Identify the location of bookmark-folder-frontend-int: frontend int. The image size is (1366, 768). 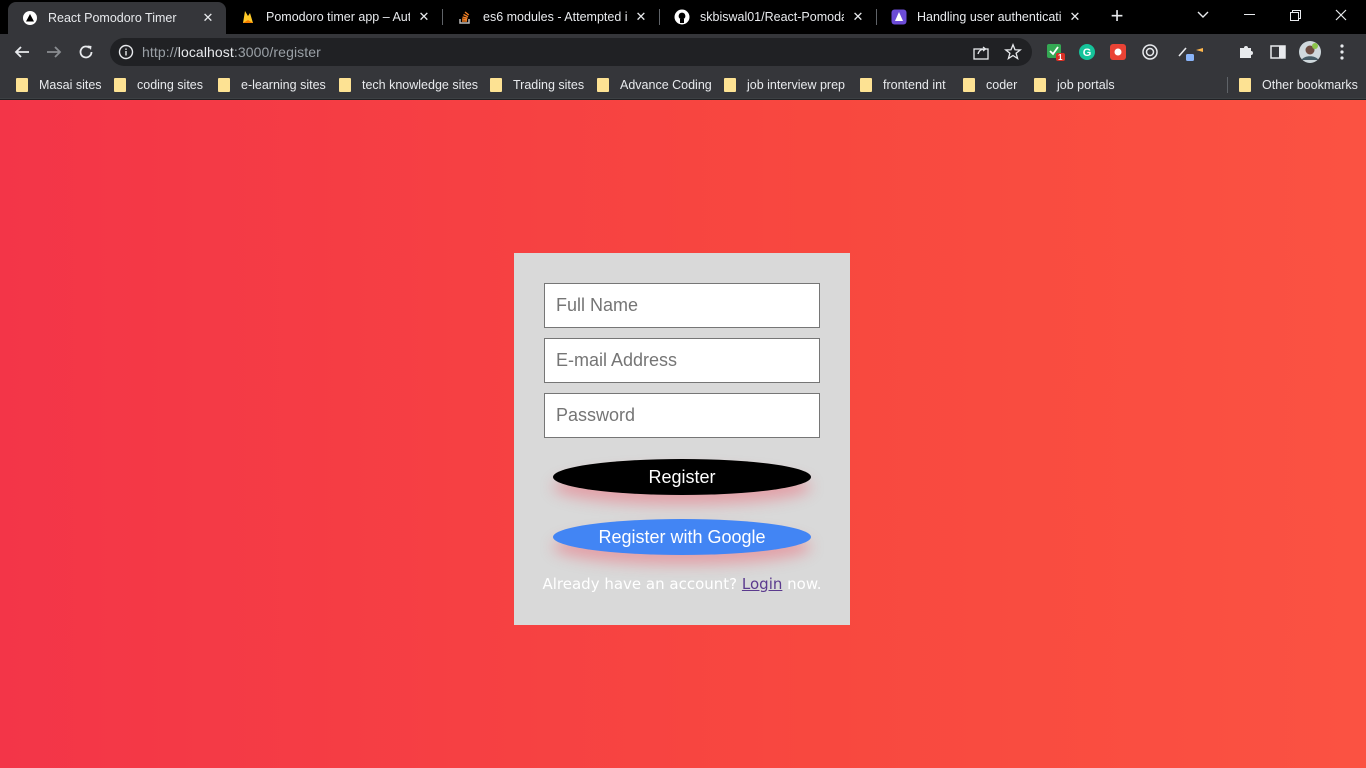
(903, 85).